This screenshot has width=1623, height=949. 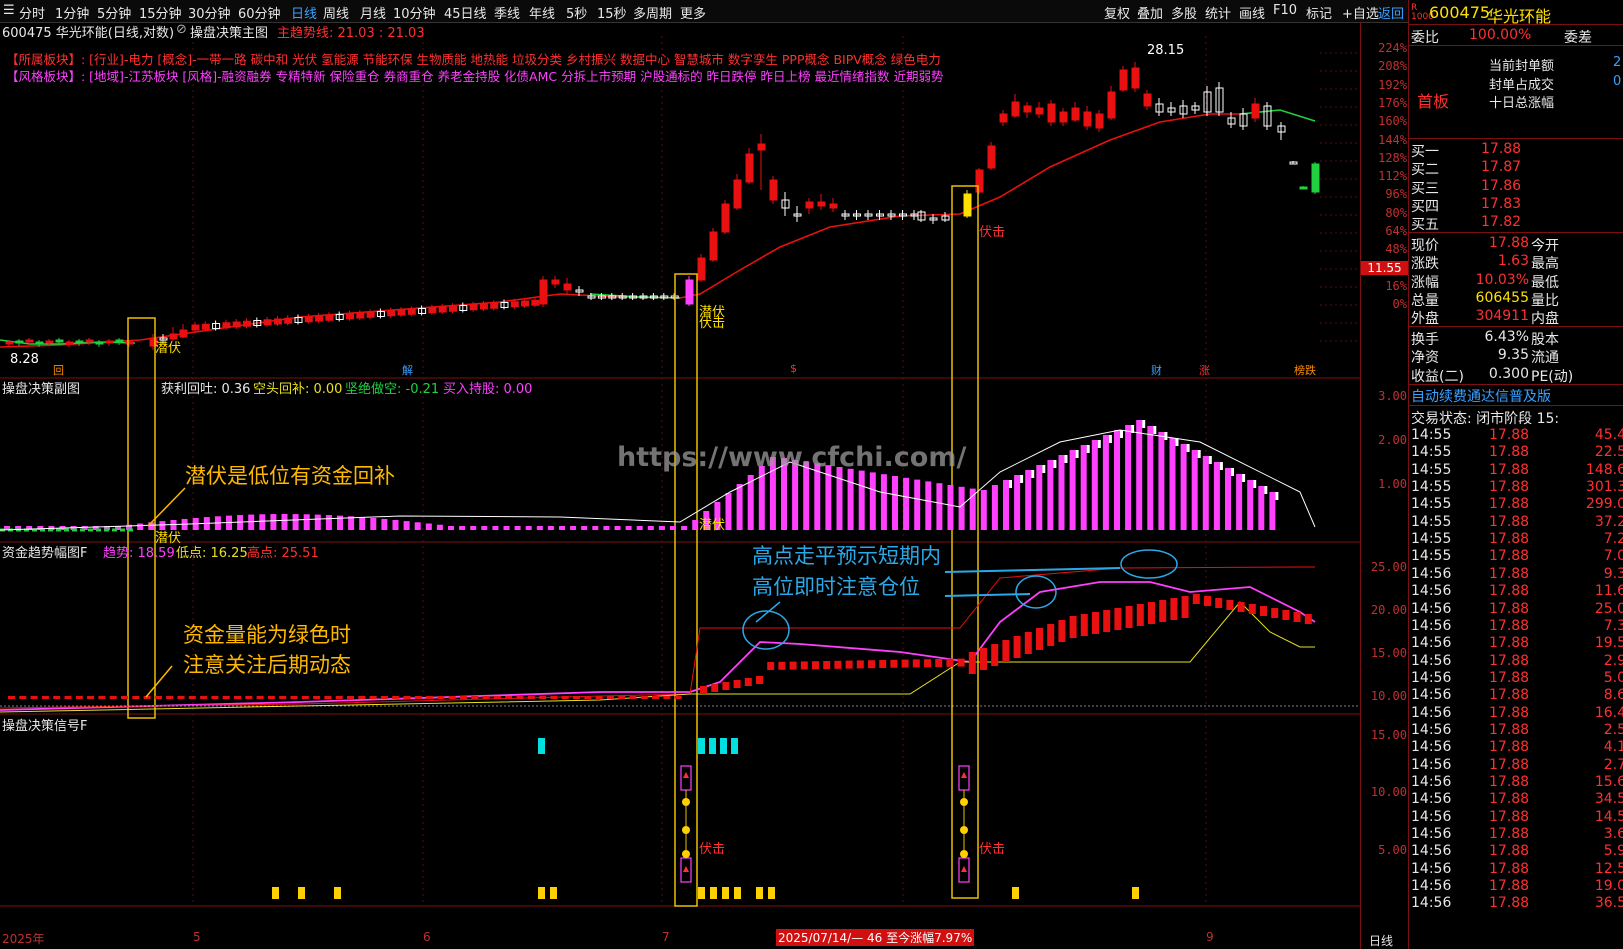 What do you see at coordinates (686, 775) in the screenshot?
I see `sub3-up-arrow` at bounding box center [686, 775].